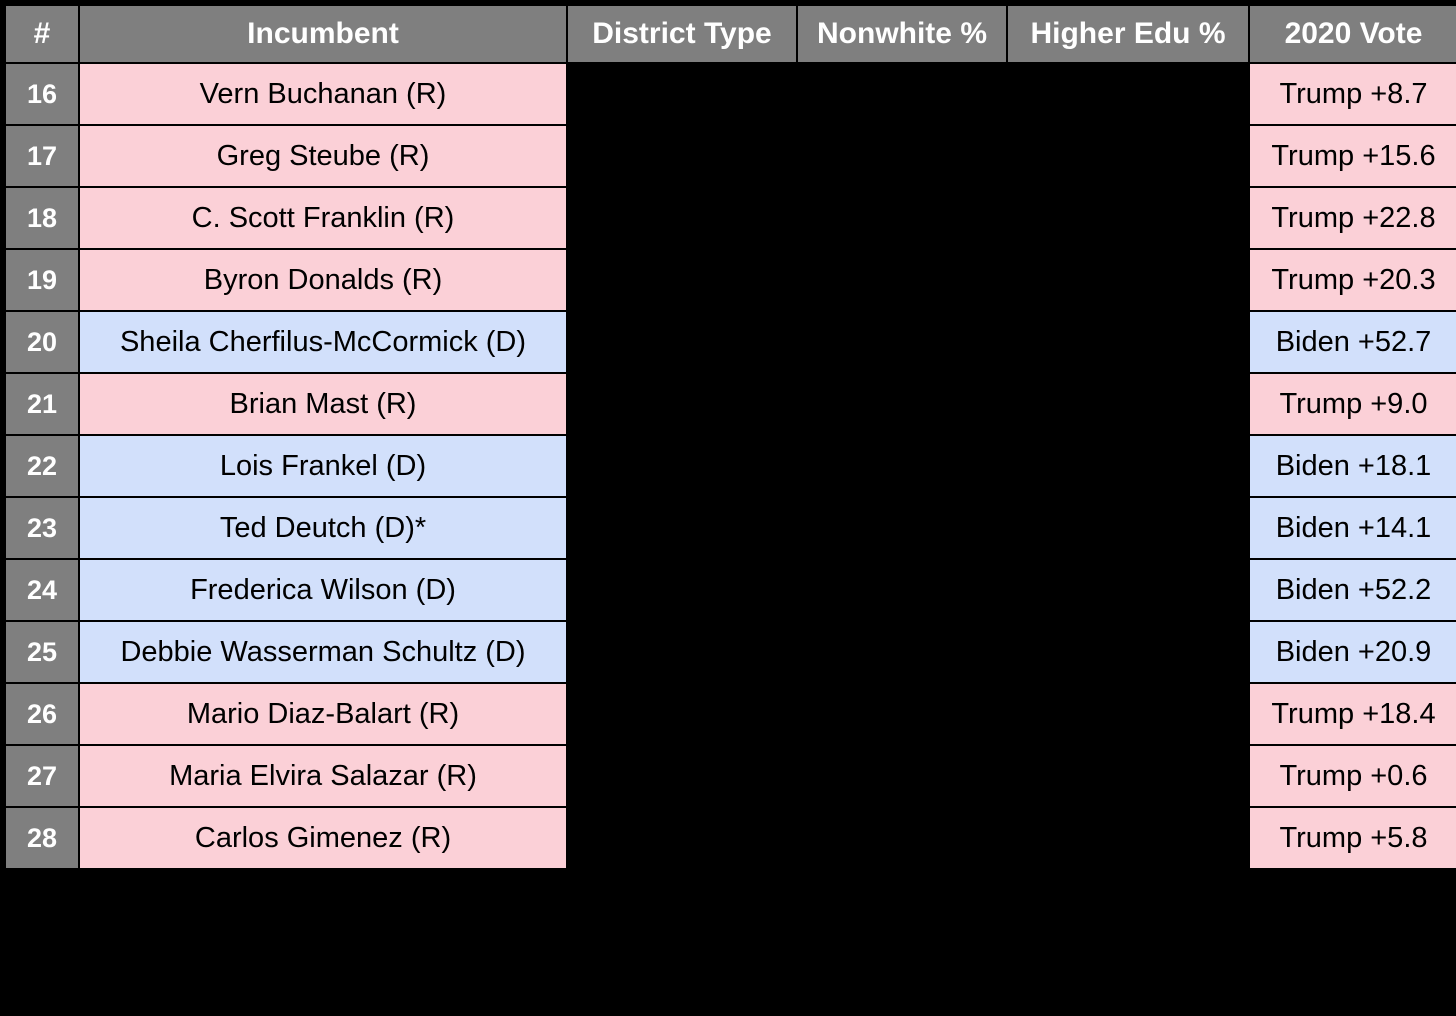  What do you see at coordinates (1353, 156) in the screenshot?
I see `vote-margin-cell: Trump +15.6` at bounding box center [1353, 156].